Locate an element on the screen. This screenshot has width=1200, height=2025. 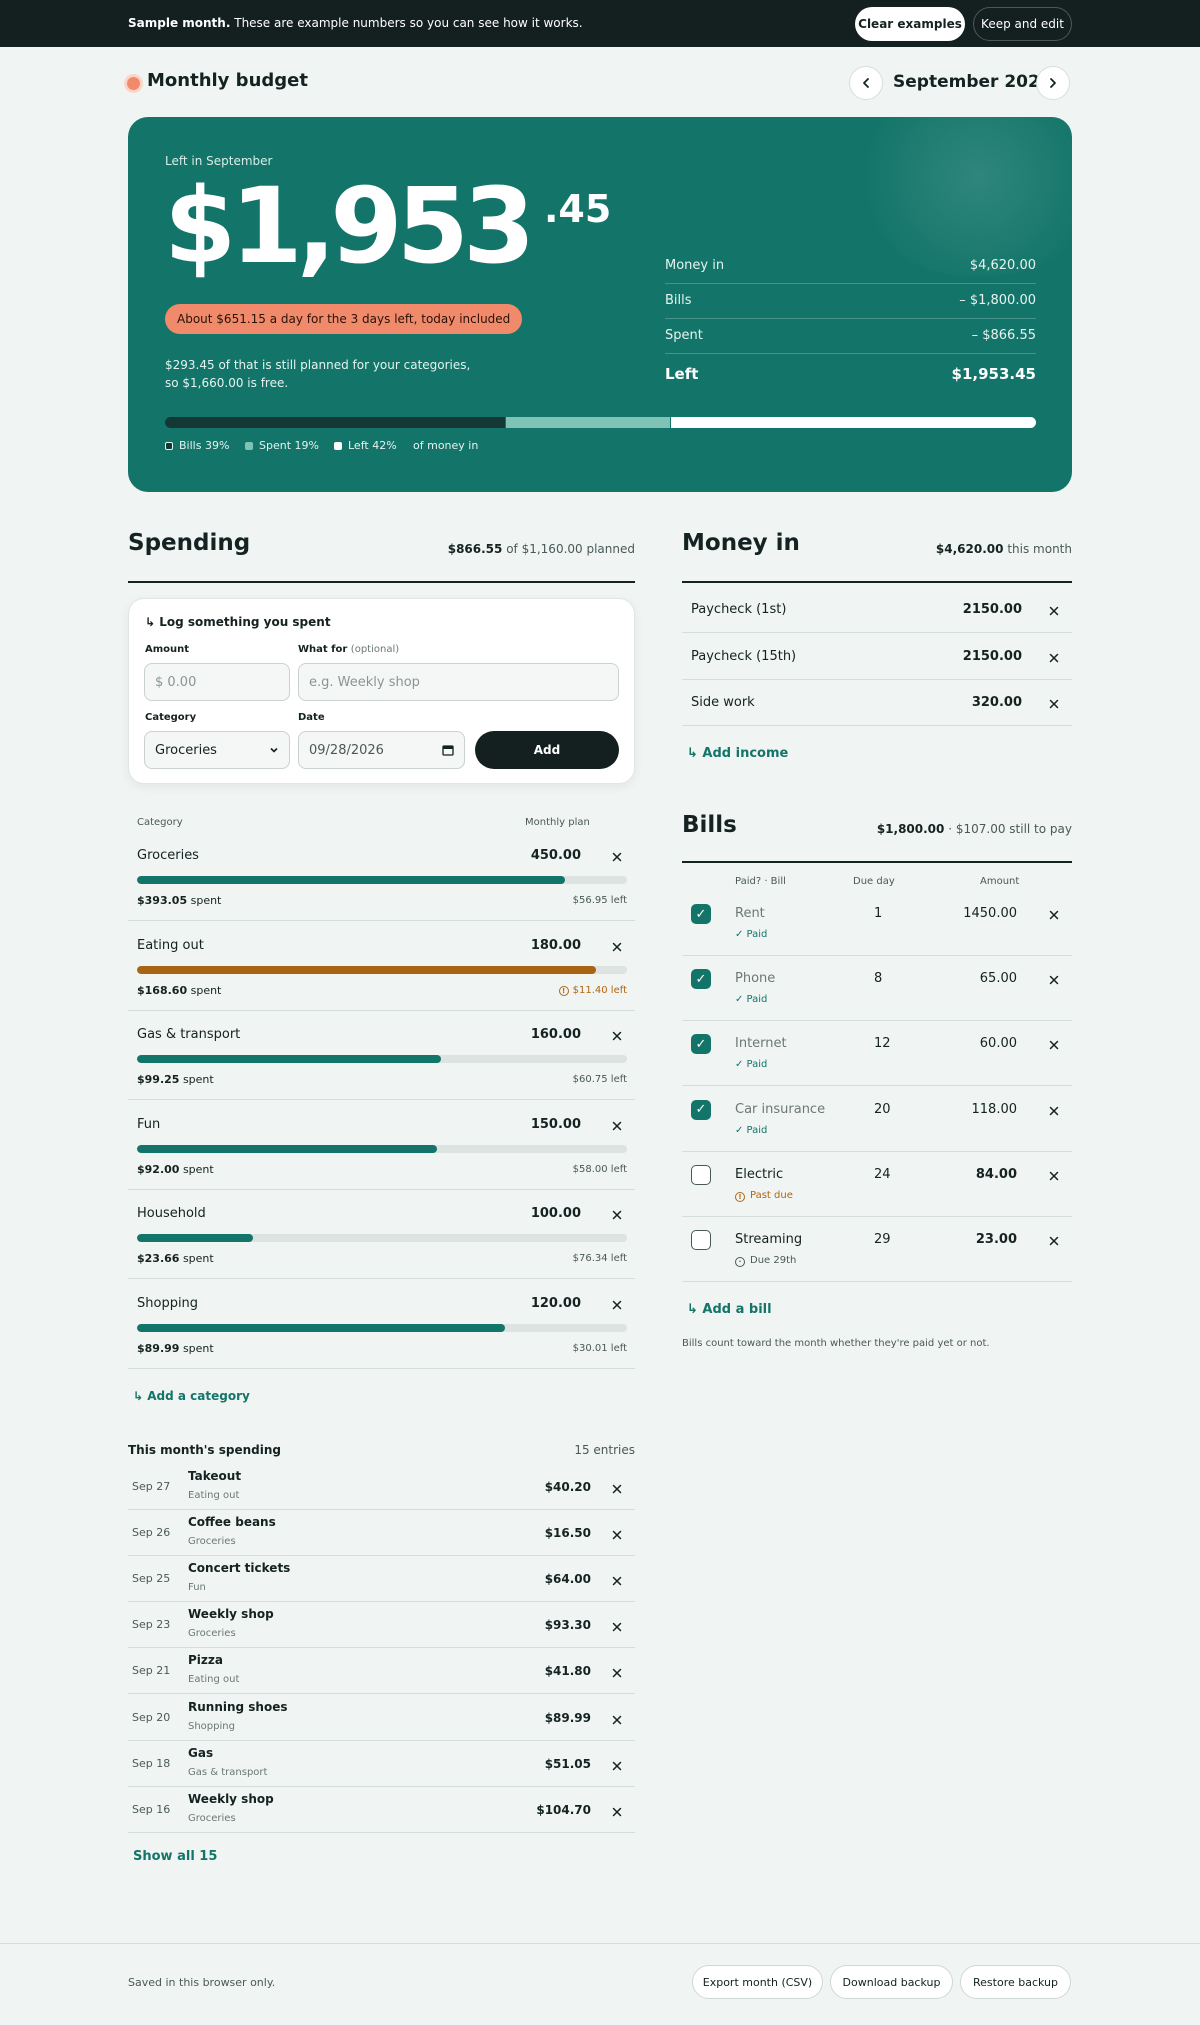
income-name: Paycheck (15th) is located at coordinates (743, 656).